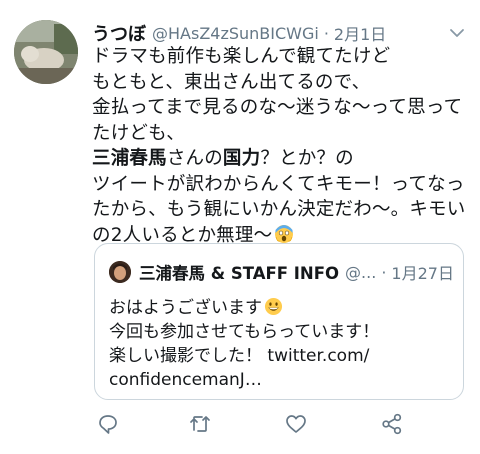  I want to click on quoted-tweet-header: 三浦春馬 & STAFF INFO @... · 1月27日, so click(281, 272).